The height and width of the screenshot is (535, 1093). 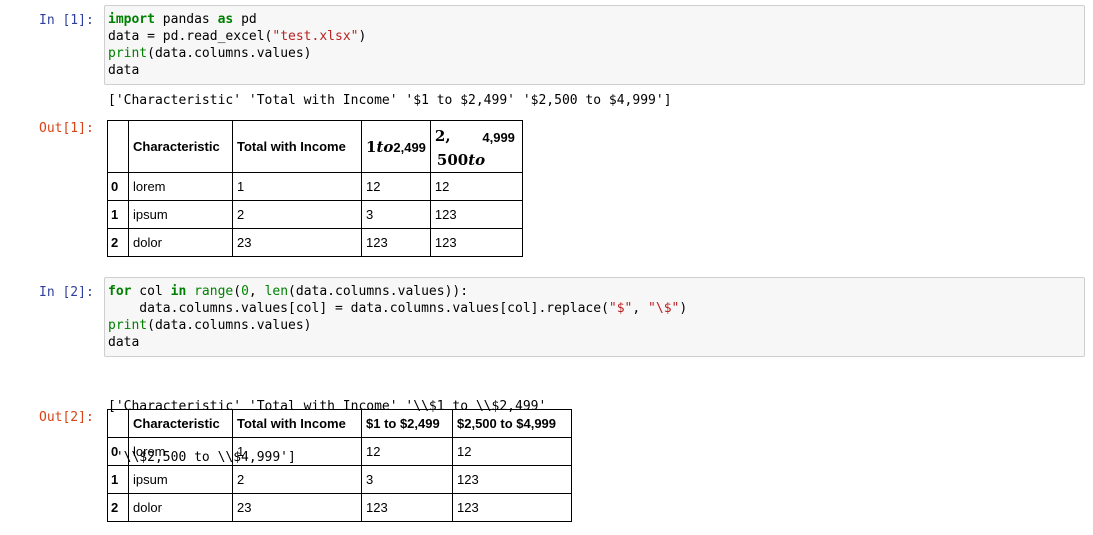 What do you see at coordinates (66, 128) in the screenshot?
I see `cell-1-out-prompt: Out[1]:` at bounding box center [66, 128].